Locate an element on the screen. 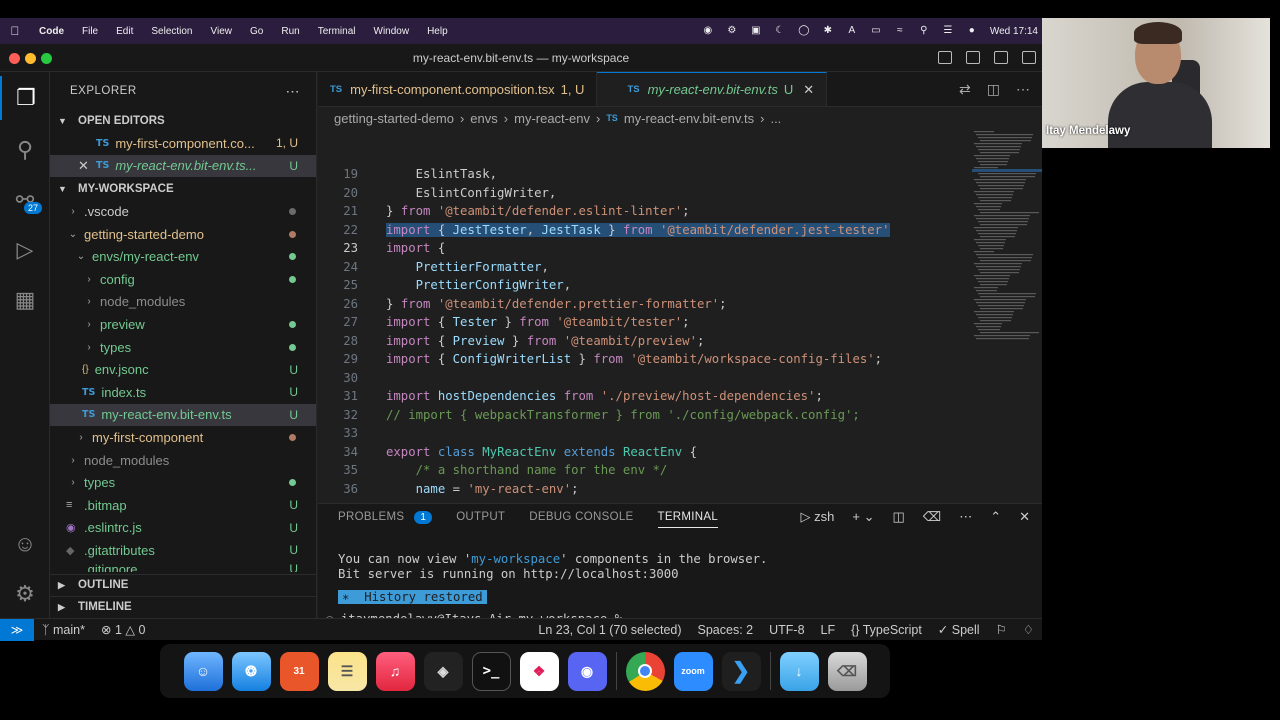  encoding: UTF-8 is located at coordinates (786, 630).